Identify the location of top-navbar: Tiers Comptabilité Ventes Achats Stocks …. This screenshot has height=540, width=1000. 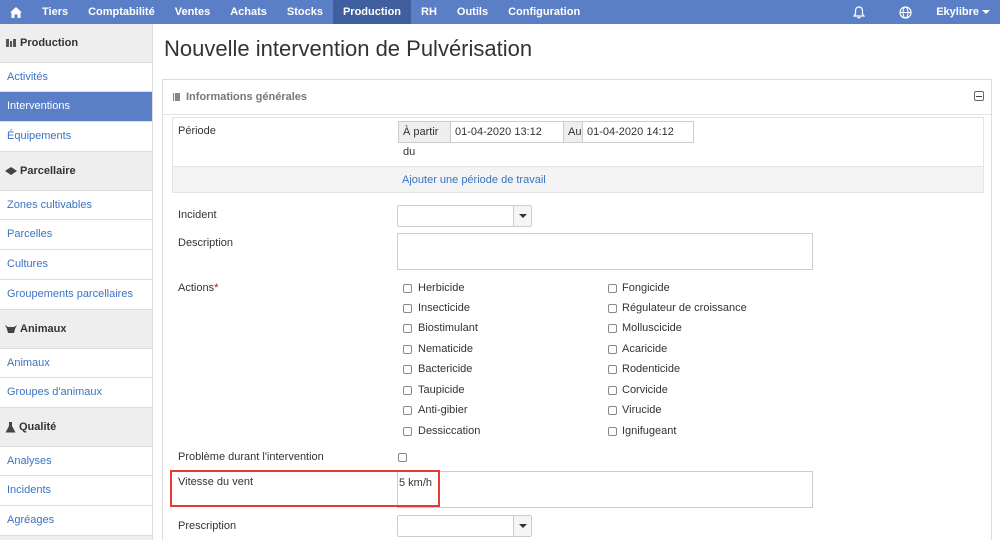
(500, 12).